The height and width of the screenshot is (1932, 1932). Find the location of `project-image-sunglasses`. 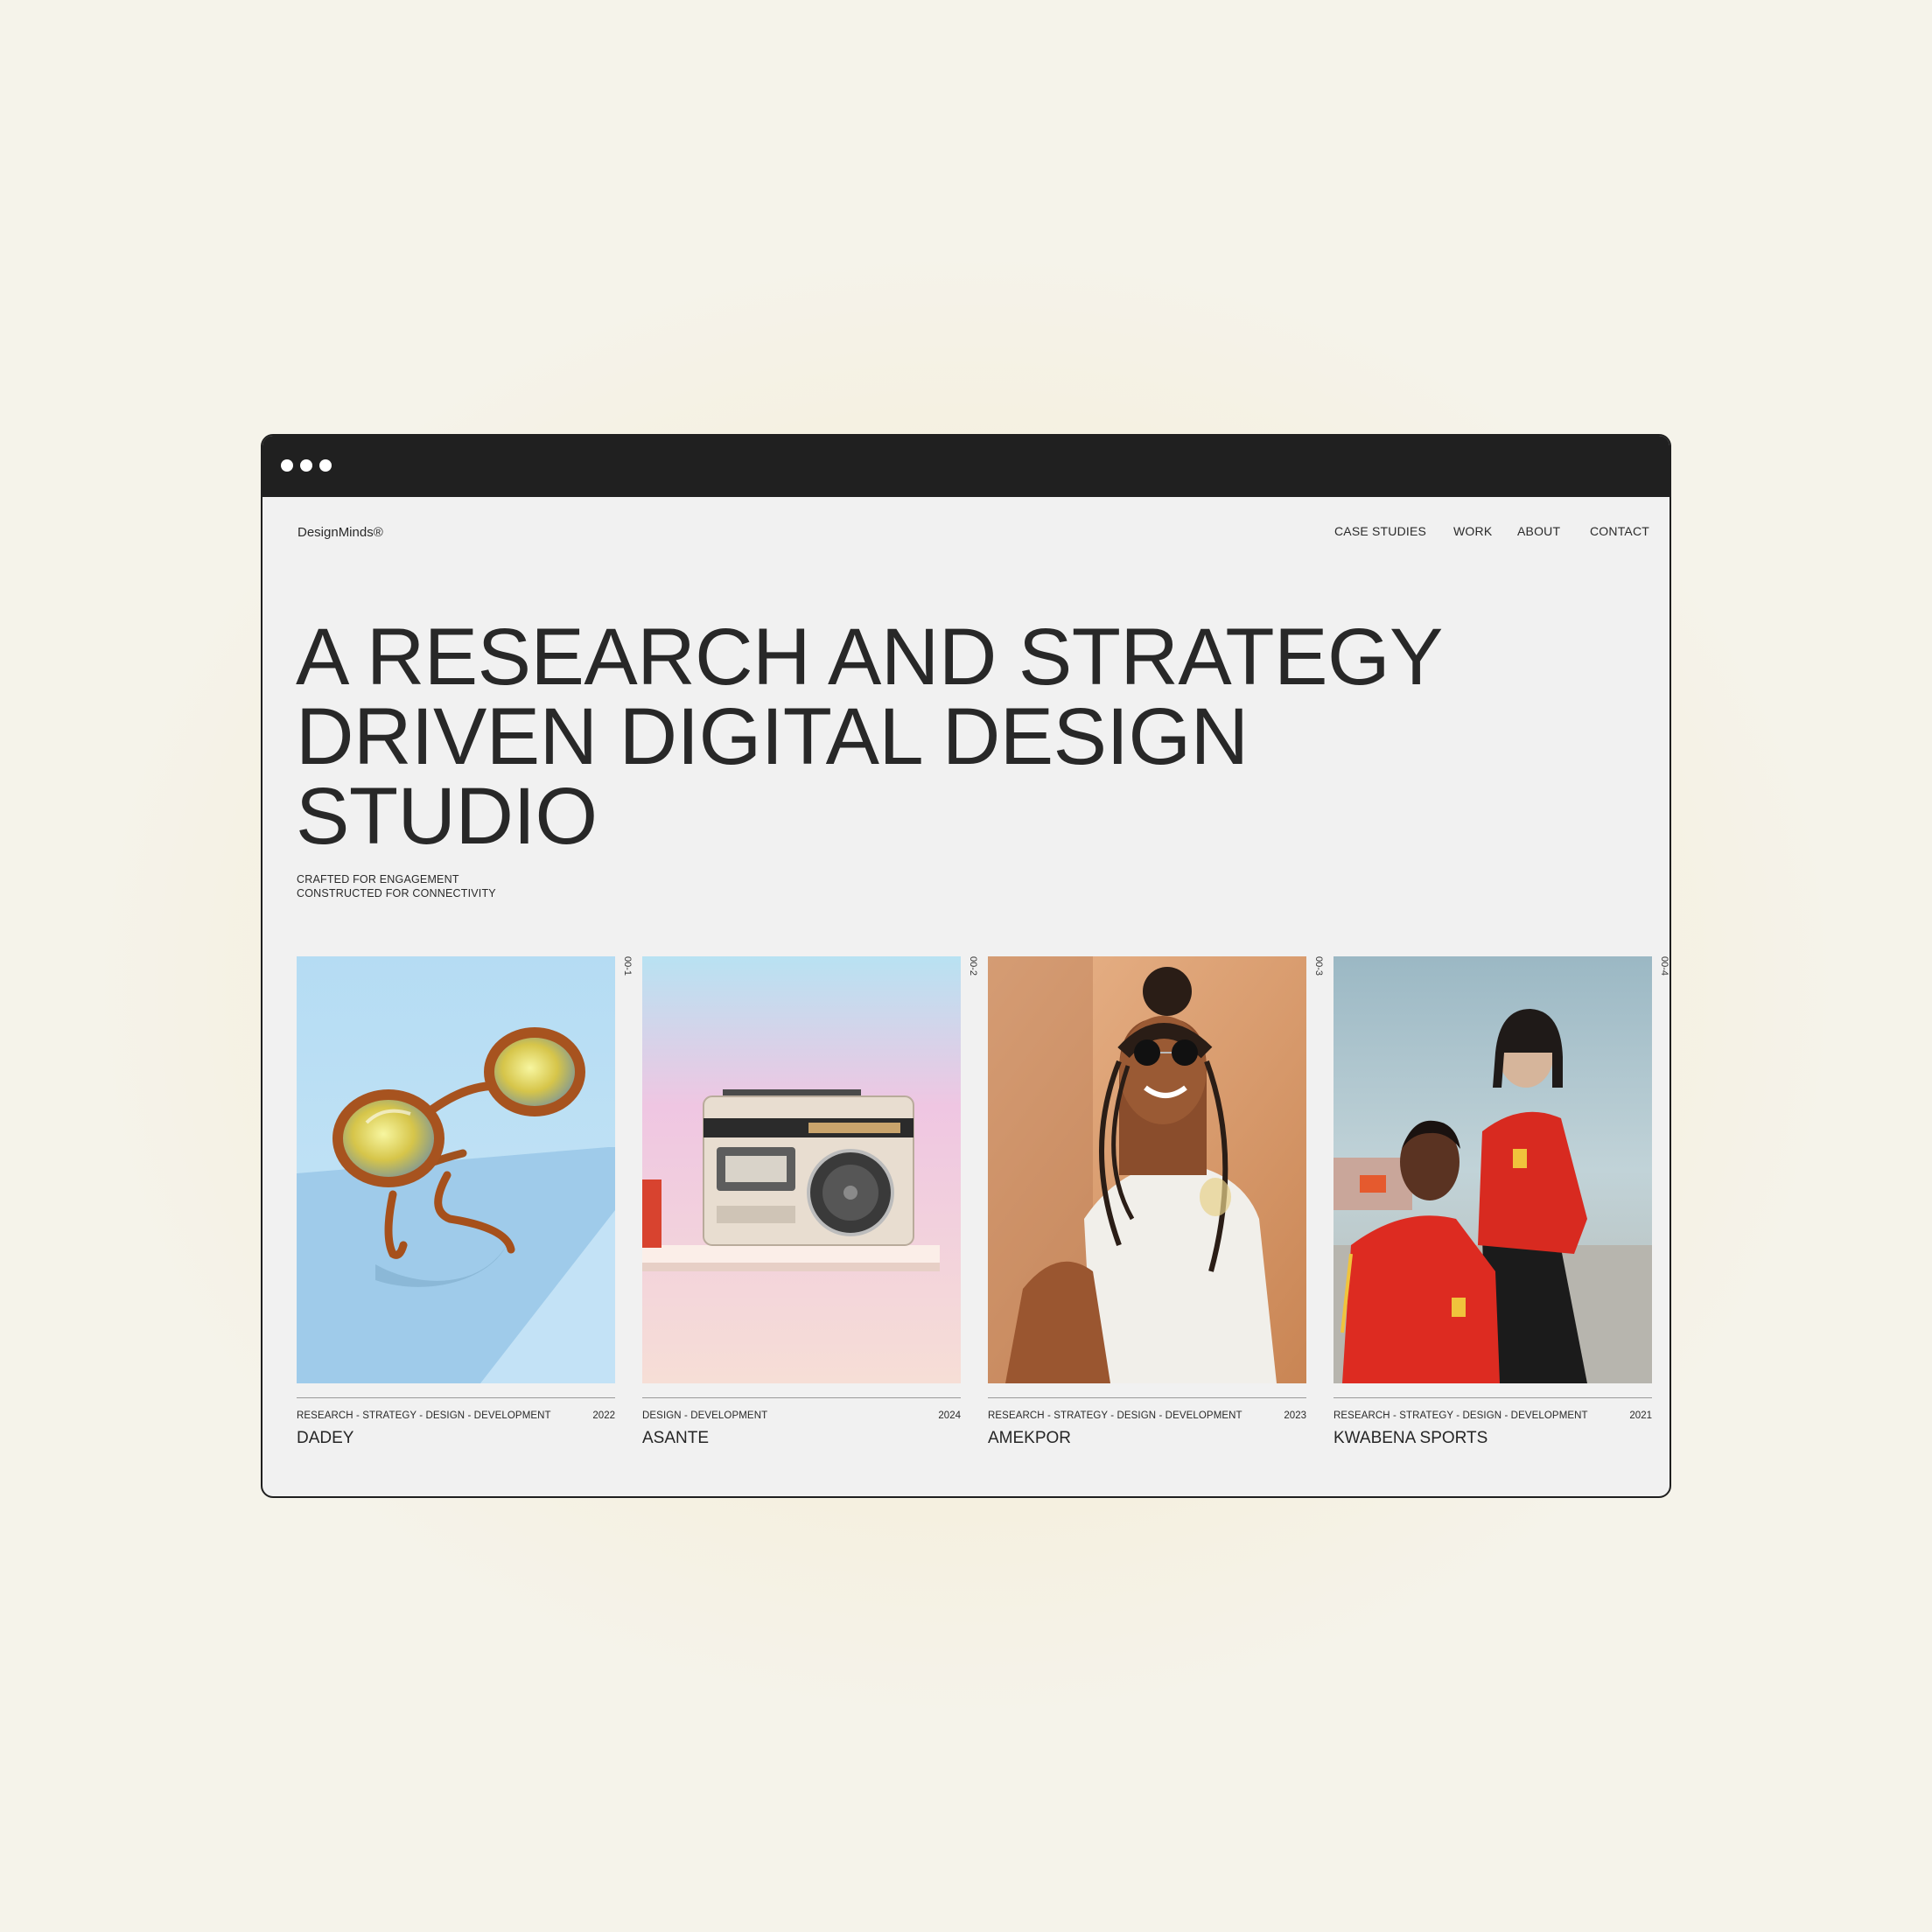

project-image-sunglasses is located at coordinates (456, 1169).